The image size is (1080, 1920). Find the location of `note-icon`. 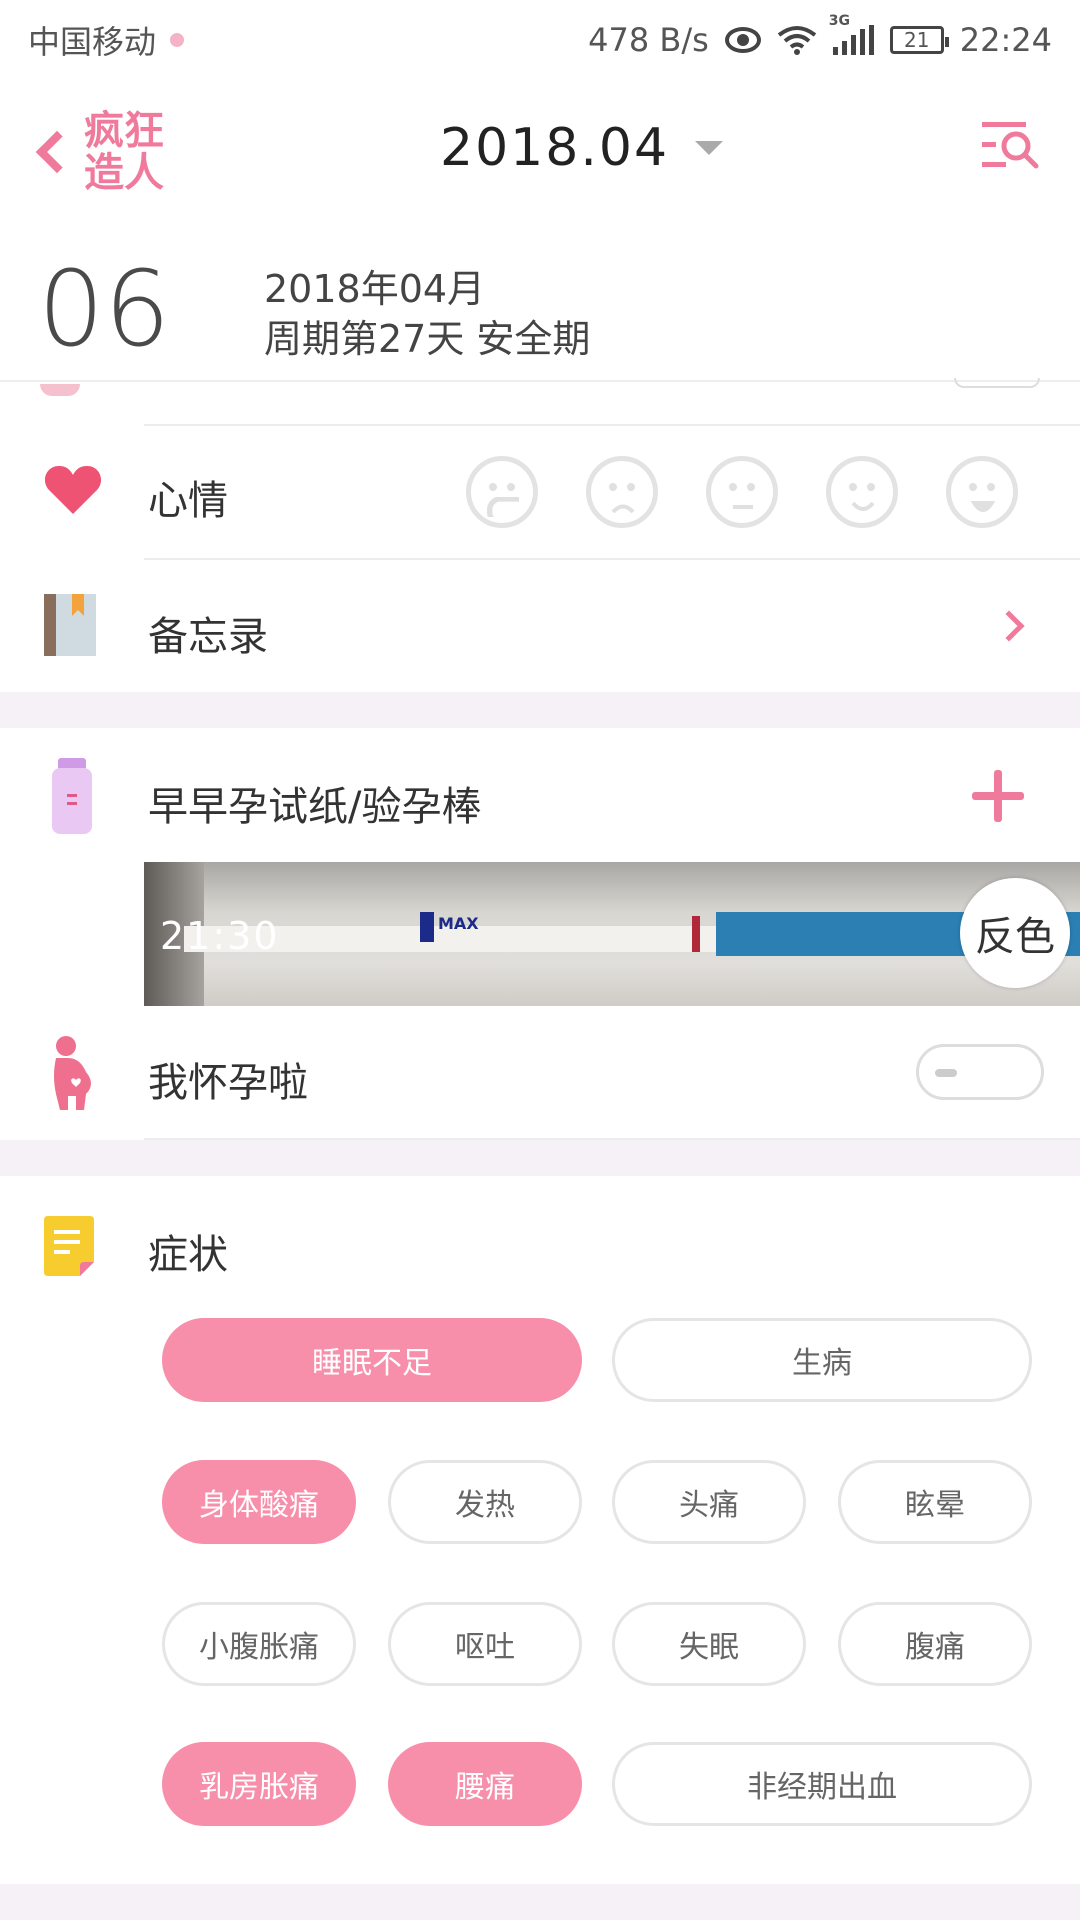

note-icon is located at coordinates (69, 1246).